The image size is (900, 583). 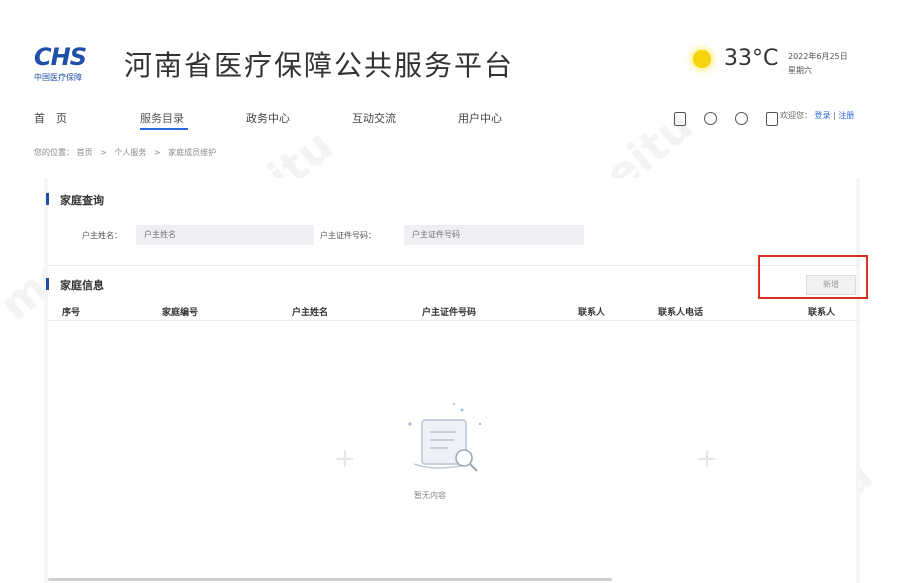 What do you see at coordinates (58, 77) in the screenshot?
I see `logo-subtitle: 中国医疗保障` at bounding box center [58, 77].